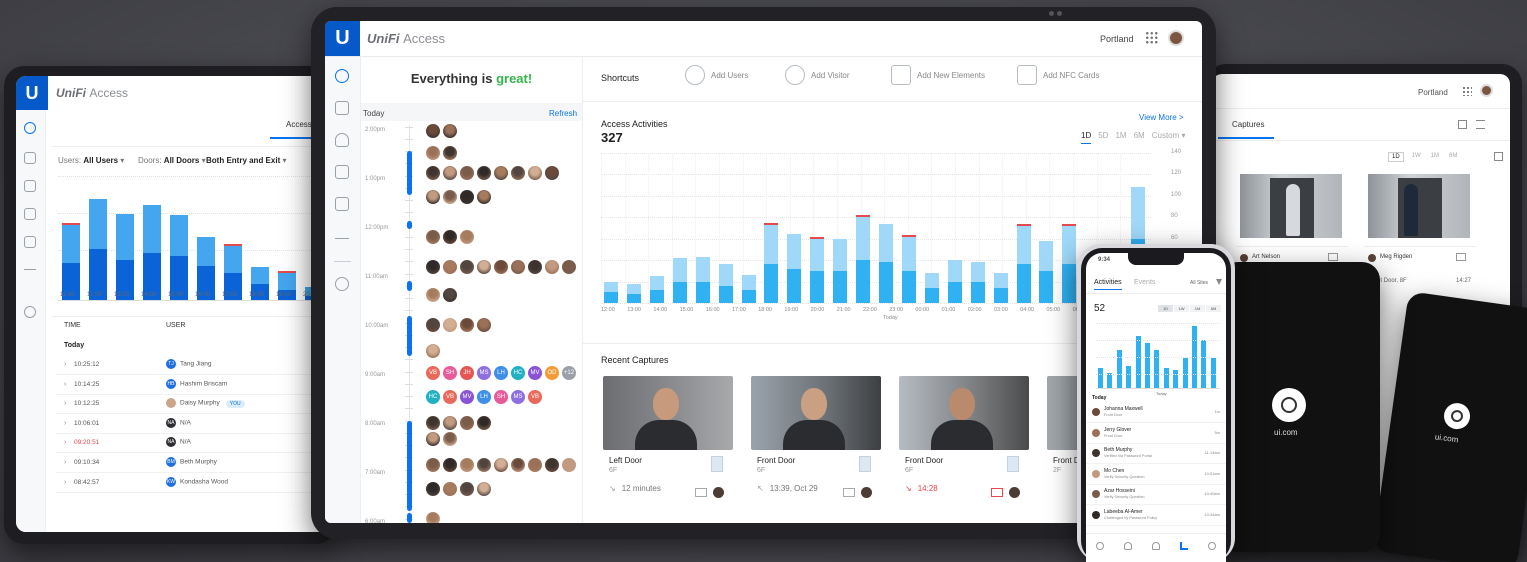  I want to click on tab-events: Events, so click(1144, 282).